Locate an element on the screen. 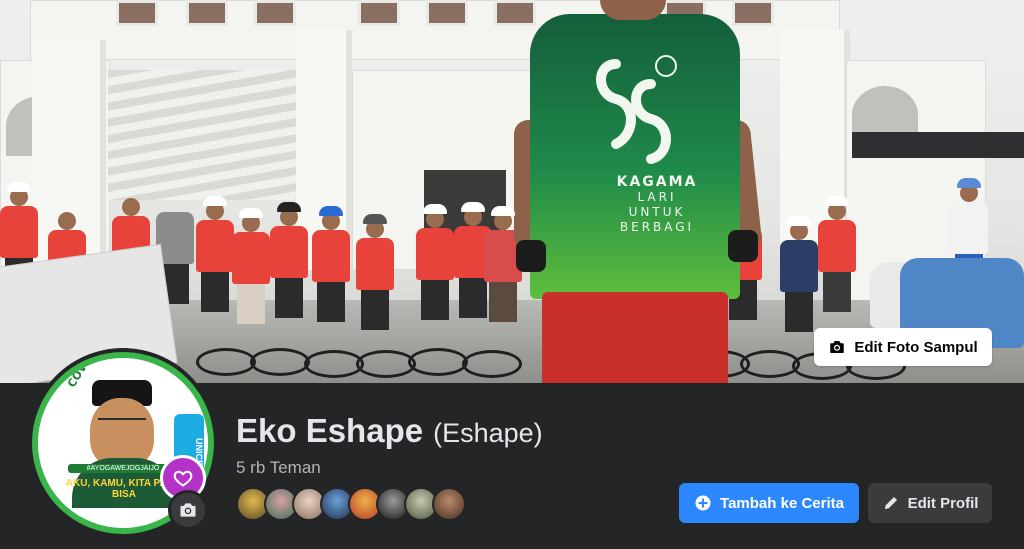  jersey-text: KAGAMA LARI UNTUK BERBAGI is located at coordinates (657, 204).